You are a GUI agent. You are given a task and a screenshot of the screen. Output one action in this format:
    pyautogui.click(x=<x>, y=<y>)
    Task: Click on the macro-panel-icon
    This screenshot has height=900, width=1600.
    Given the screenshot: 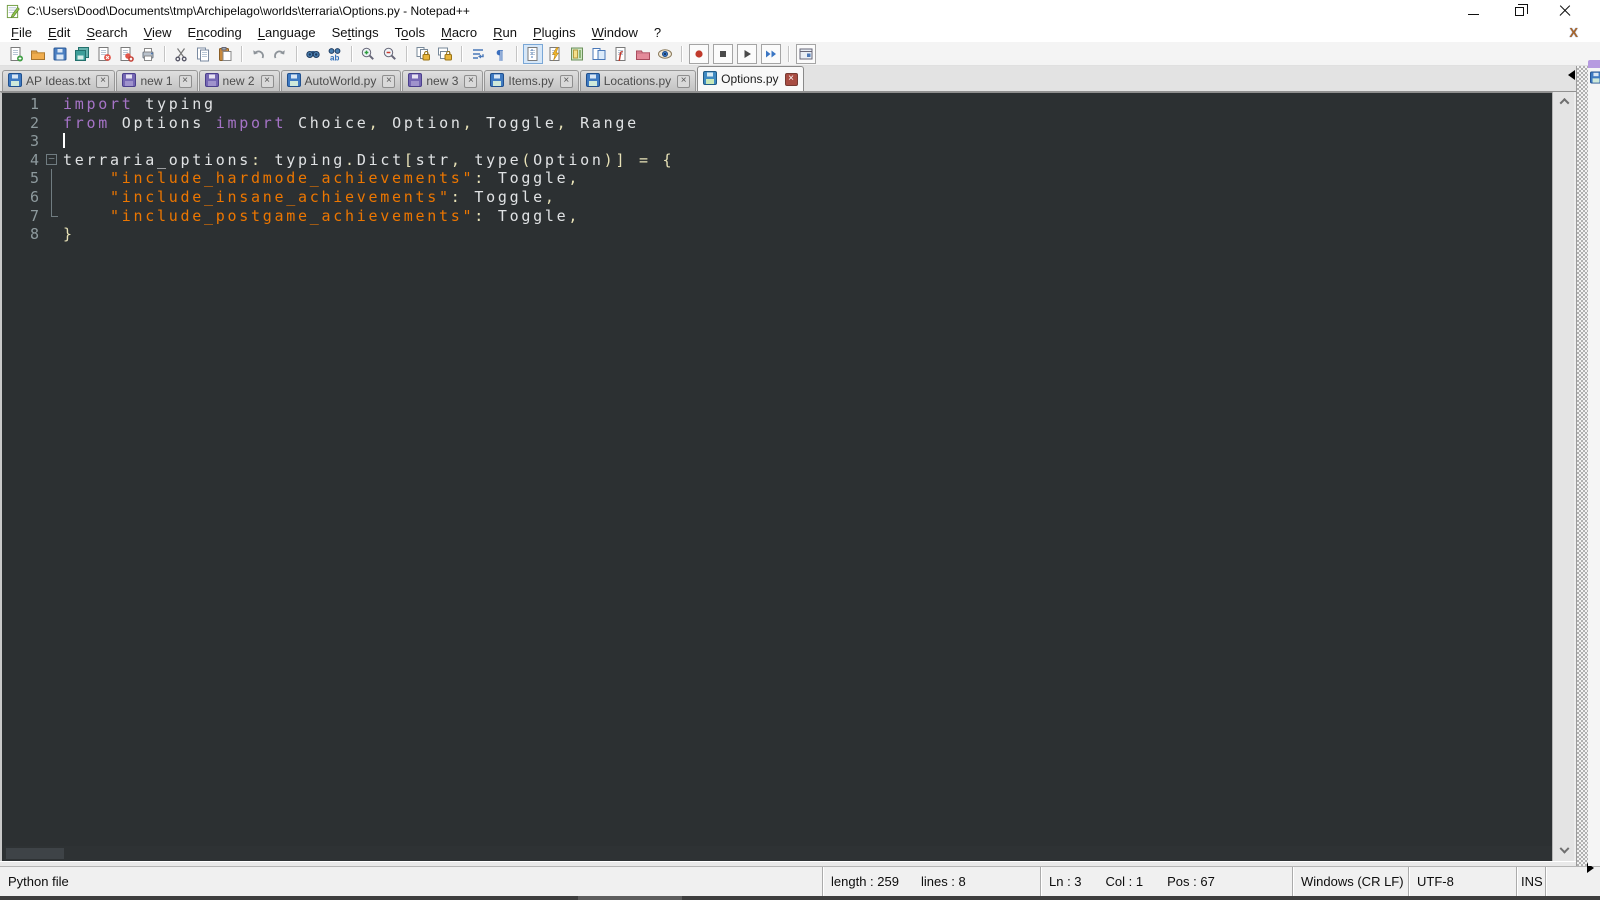 What is the action you would take?
    pyautogui.click(x=806, y=53)
    